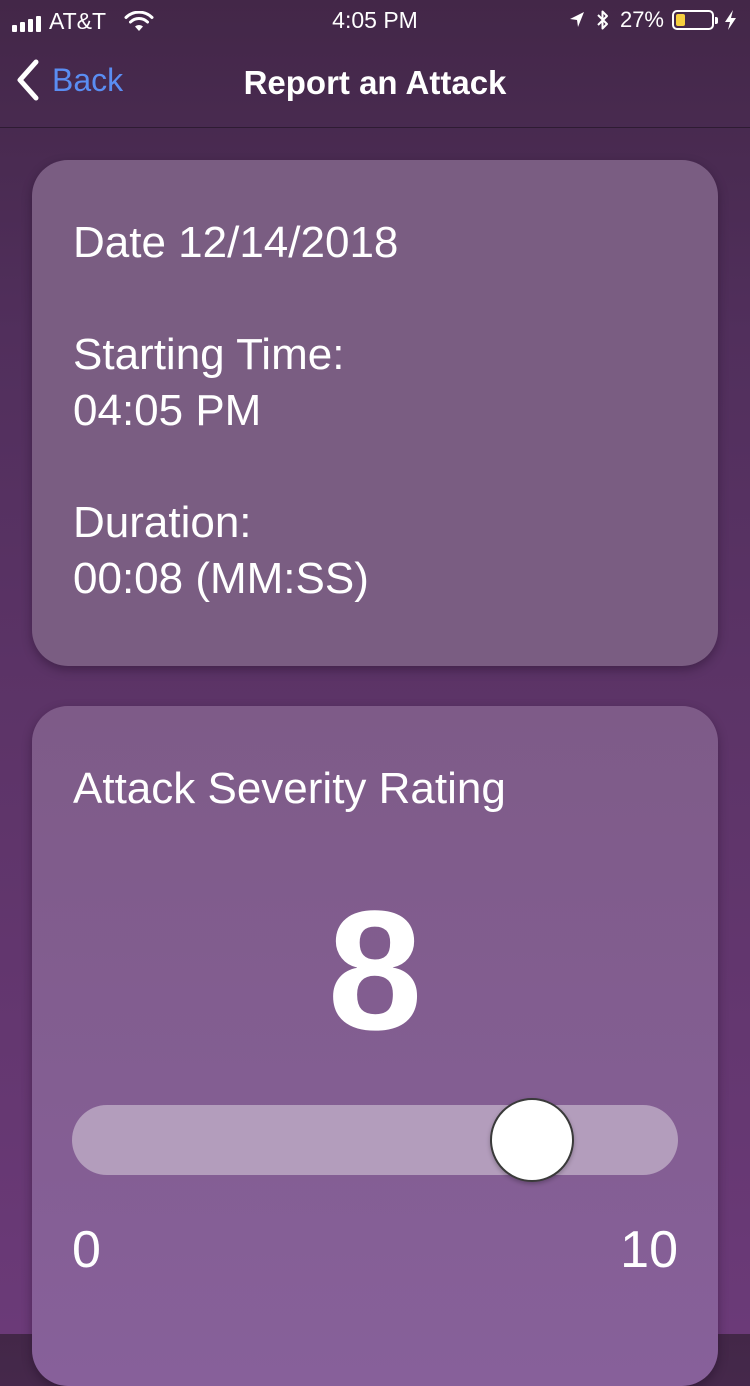 The image size is (750, 1386). Describe the element at coordinates (162, 522) in the screenshot. I see `duration-label: Duration:` at that location.